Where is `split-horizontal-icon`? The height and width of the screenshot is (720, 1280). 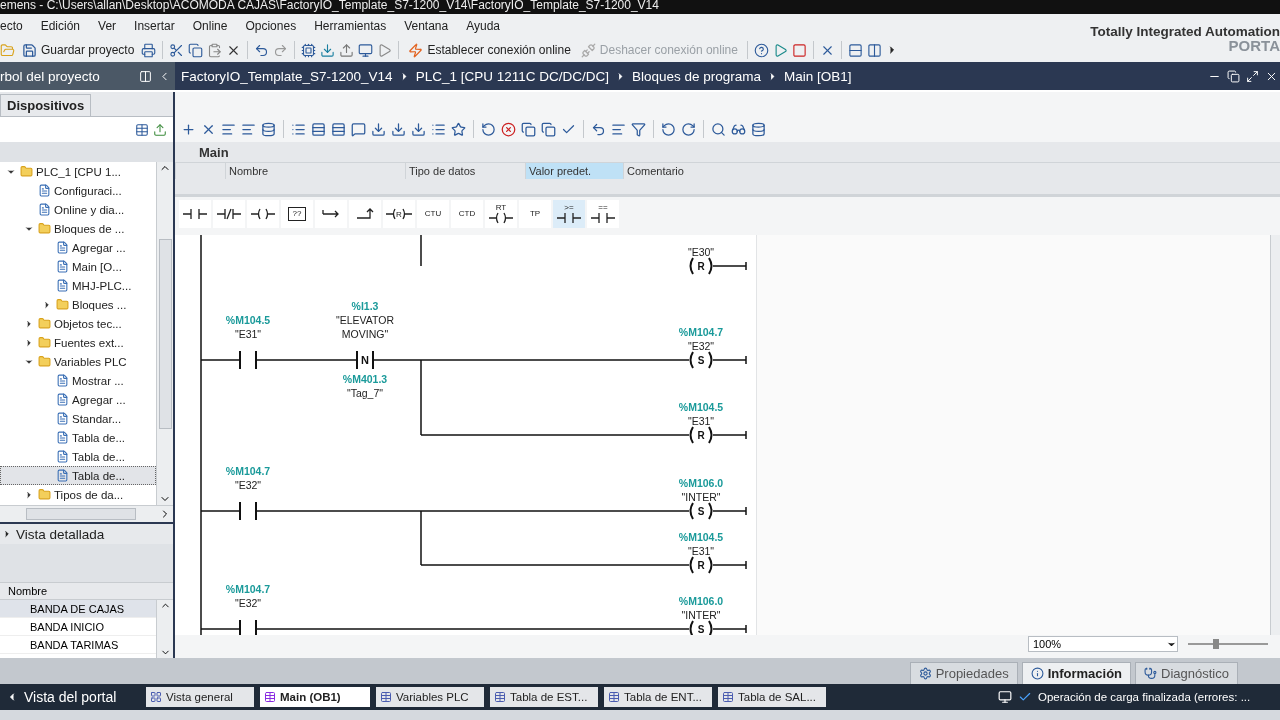
split-horizontal-icon is located at coordinates (855, 50).